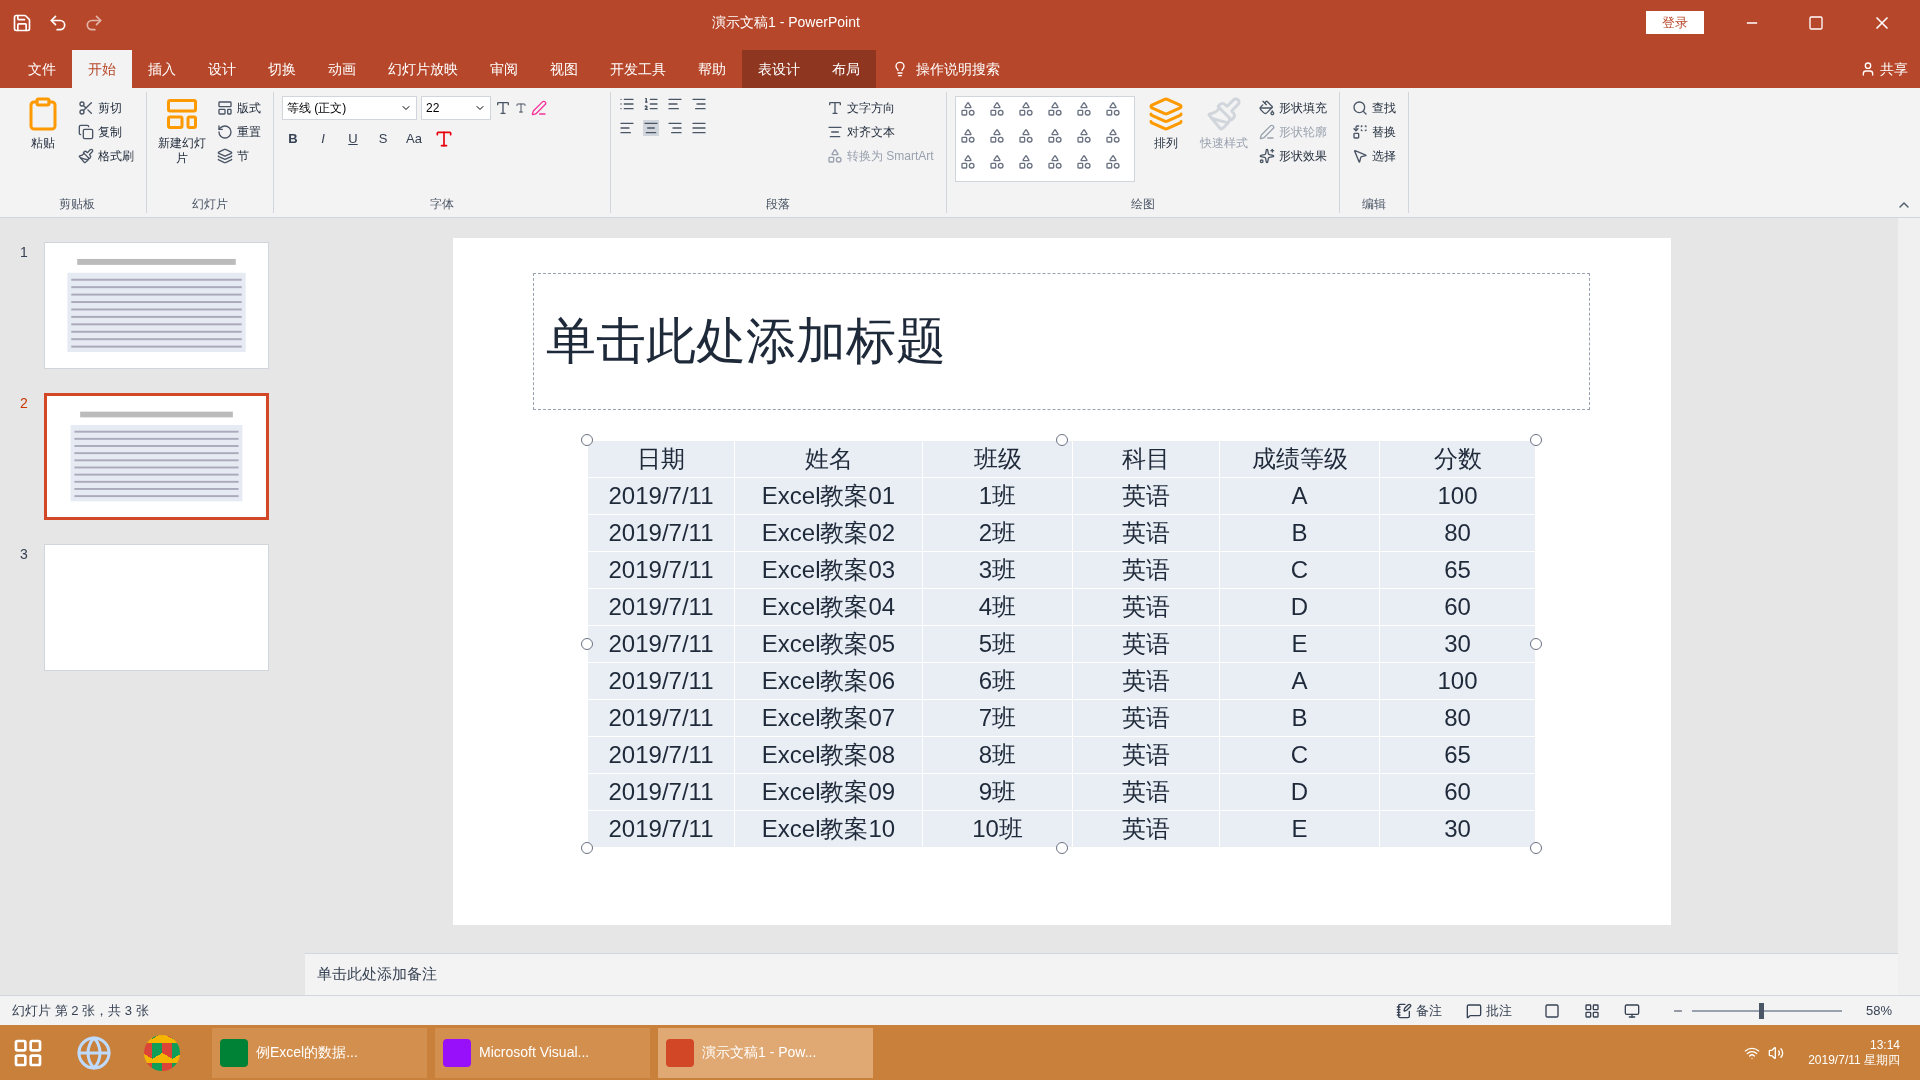 The width and height of the screenshot is (1920, 1080). I want to click on ribbon-tab: 审阅, so click(504, 69).